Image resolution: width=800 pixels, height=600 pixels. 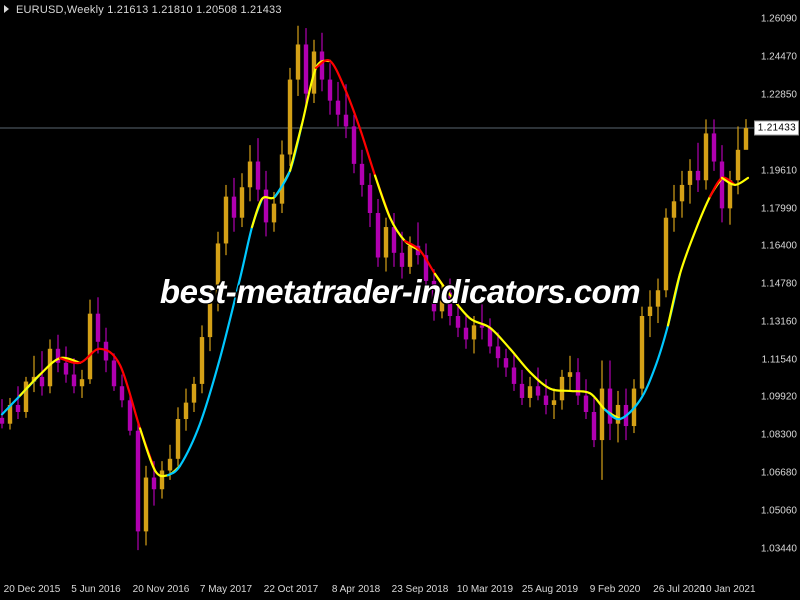 I want to click on price-tick-label: 1.17990, so click(x=778, y=209).